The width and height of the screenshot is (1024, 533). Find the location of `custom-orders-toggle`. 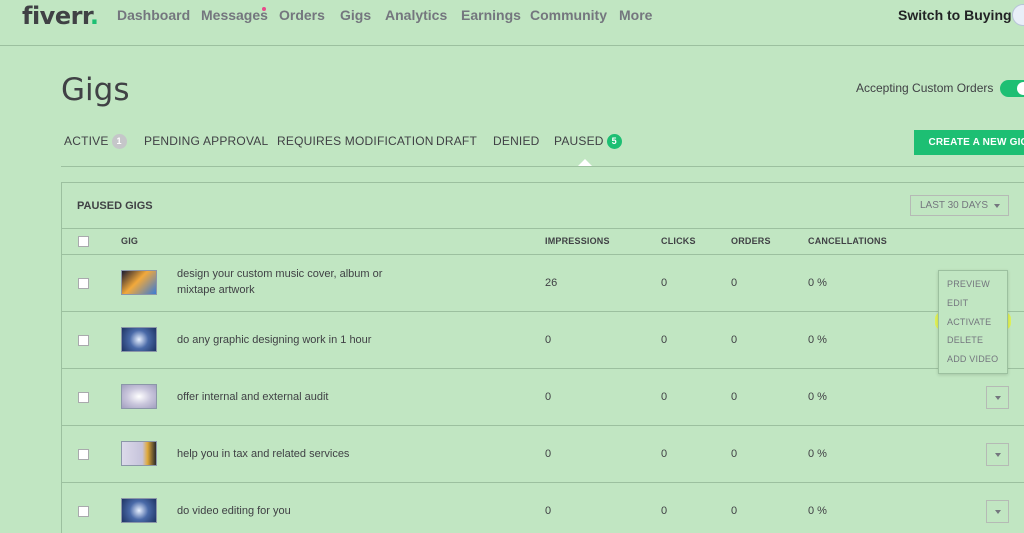

custom-orders-toggle is located at coordinates (1012, 88).